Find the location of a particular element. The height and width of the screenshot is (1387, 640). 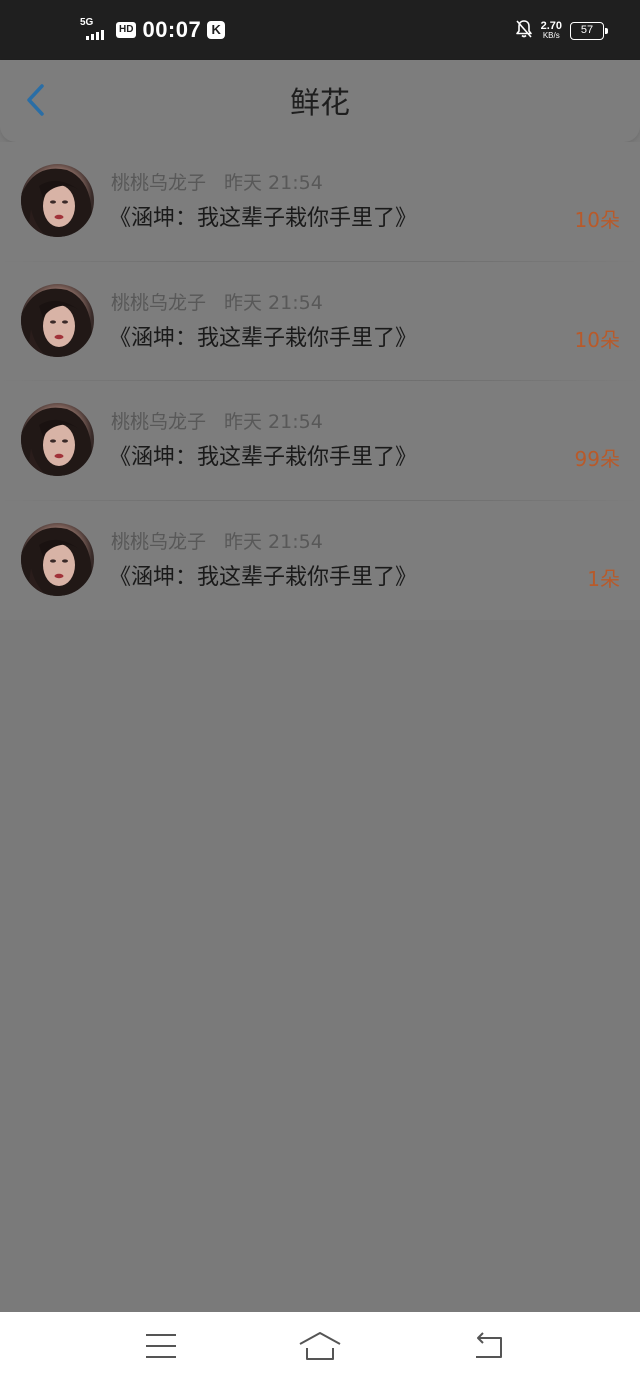

home-button is located at coordinates (320, 1348).